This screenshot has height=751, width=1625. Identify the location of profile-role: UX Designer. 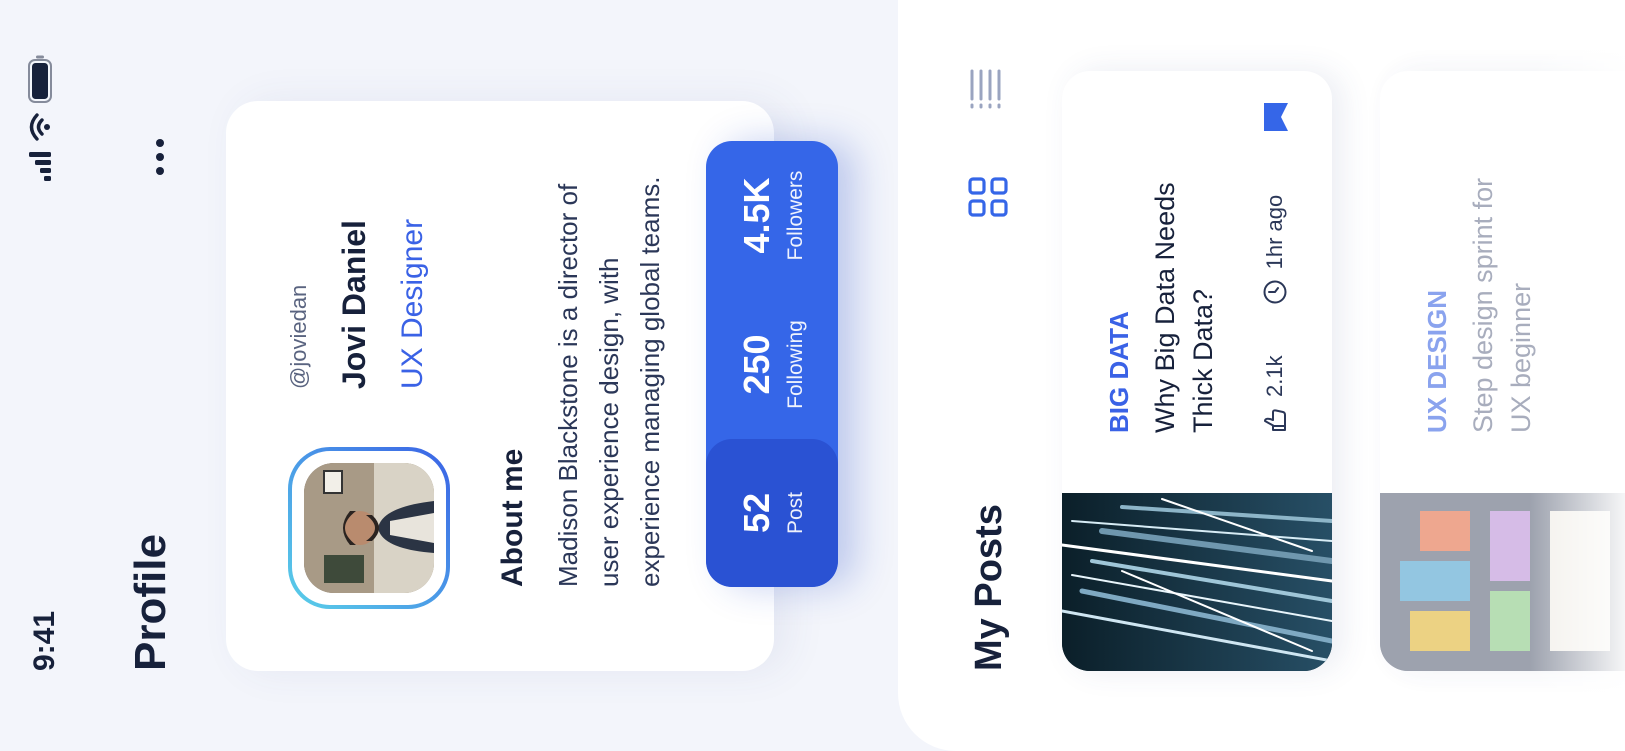
(412, 303).